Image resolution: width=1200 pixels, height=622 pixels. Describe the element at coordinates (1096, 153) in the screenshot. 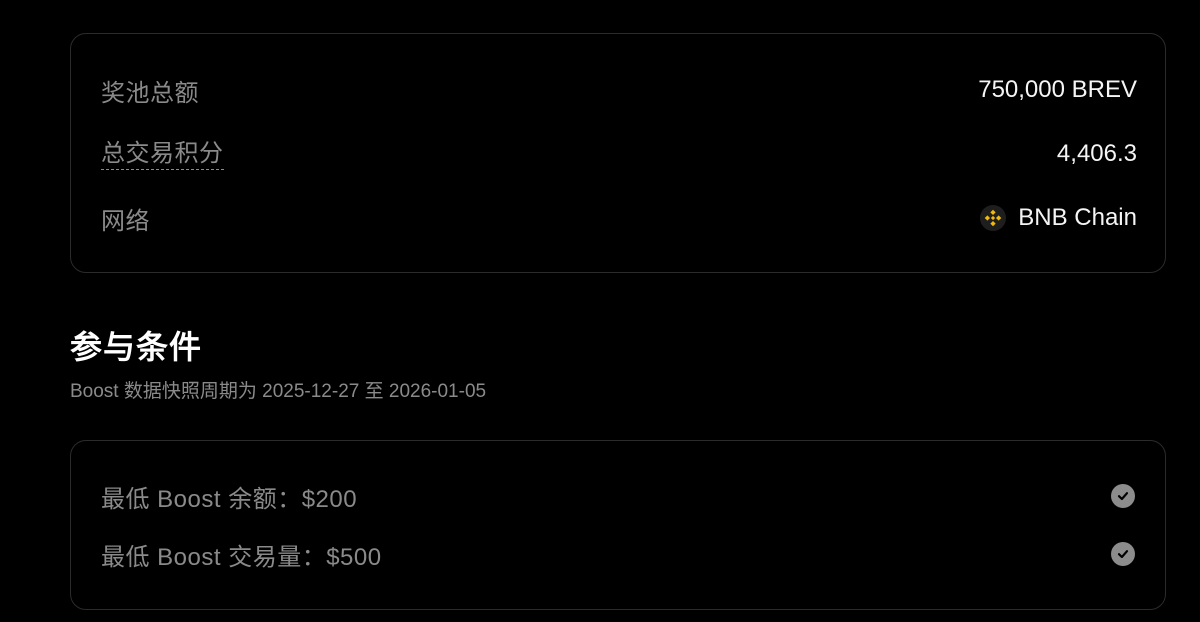

I see `trading-points-value: 4,406.3` at that location.